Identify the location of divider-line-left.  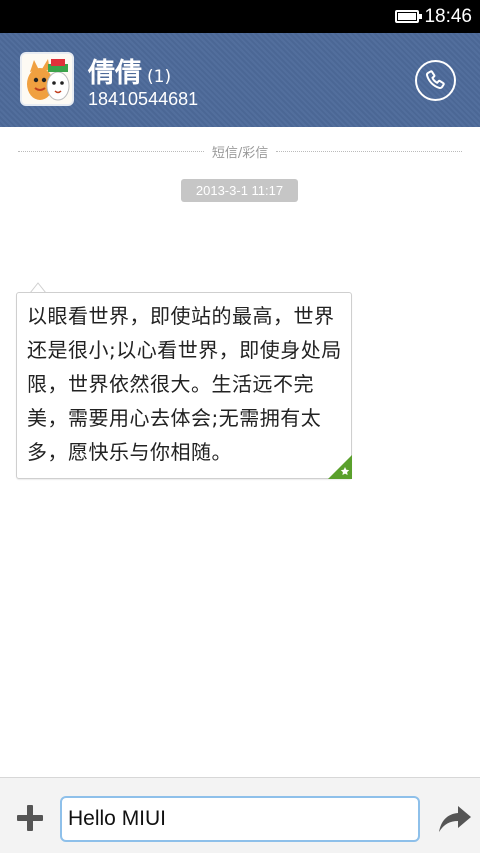
(111, 151).